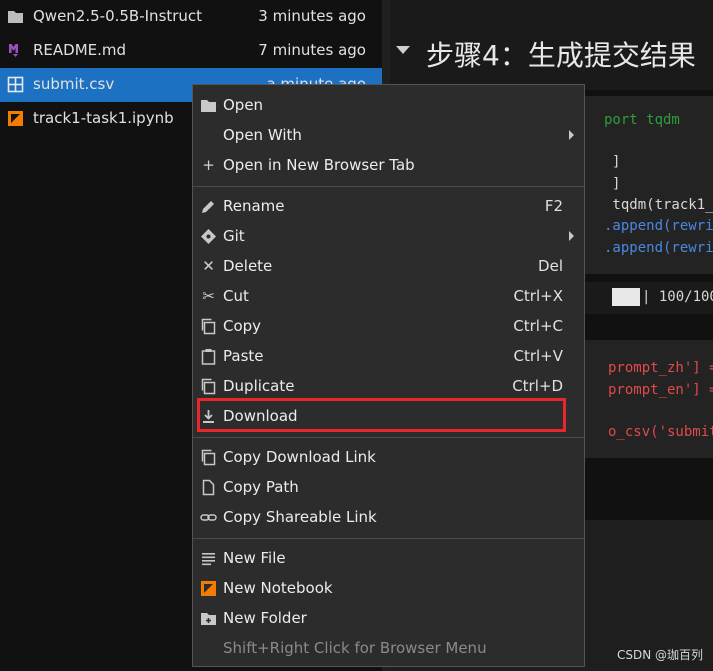 Image resolution: width=713 pixels, height=671 pixels. I want to click on file-row-qwen: Qwen2.5-0.5B-Instruct 3 minutes ago, so click(191, 17).